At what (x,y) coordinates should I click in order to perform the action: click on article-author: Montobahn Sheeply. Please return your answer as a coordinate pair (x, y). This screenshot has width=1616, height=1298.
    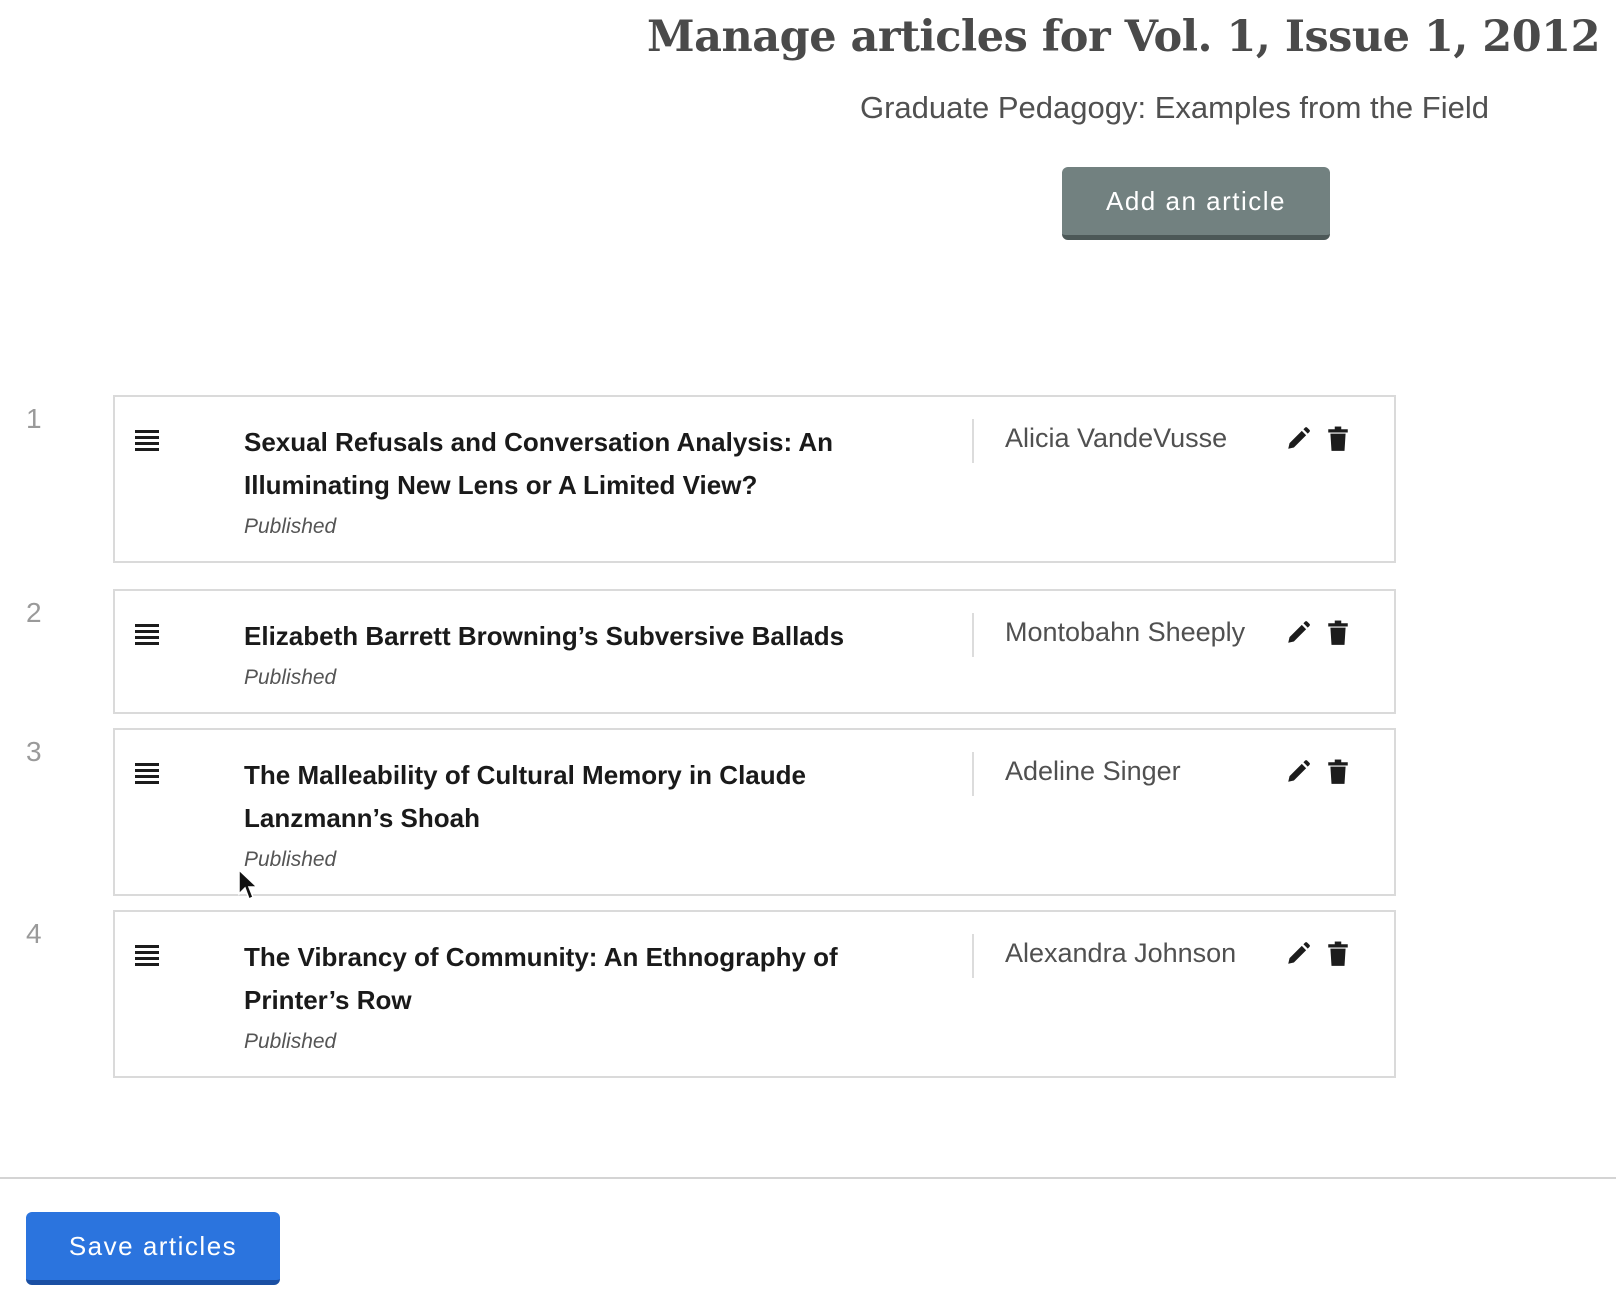
    Looking at the image, I should click on (1125, 632).